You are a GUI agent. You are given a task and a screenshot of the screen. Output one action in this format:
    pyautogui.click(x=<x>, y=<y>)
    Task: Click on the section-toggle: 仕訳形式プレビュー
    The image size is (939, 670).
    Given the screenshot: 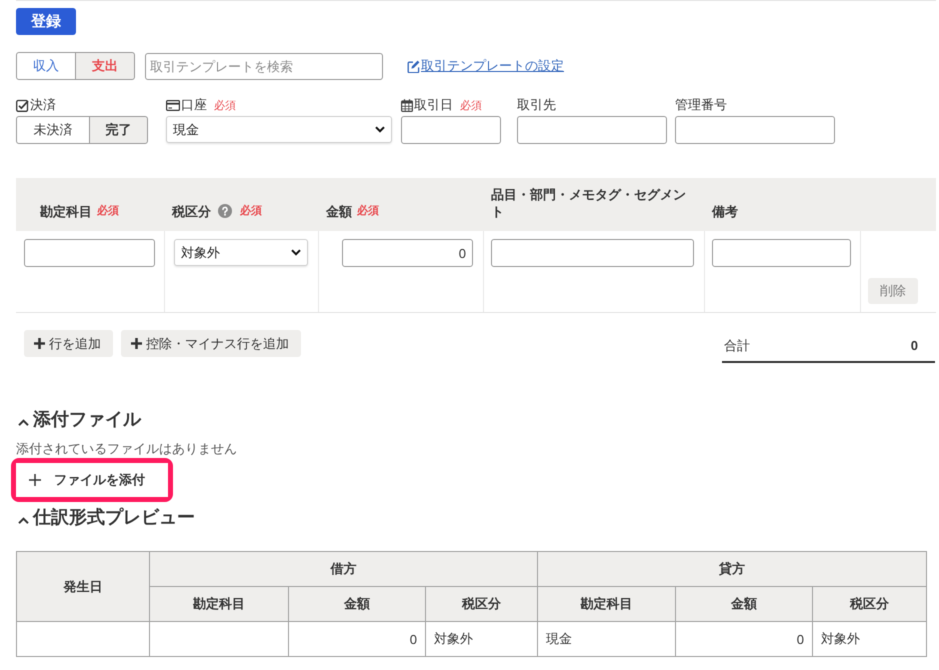 What is the action you would take?
    pyautogui.click(x=106, y=517)
    